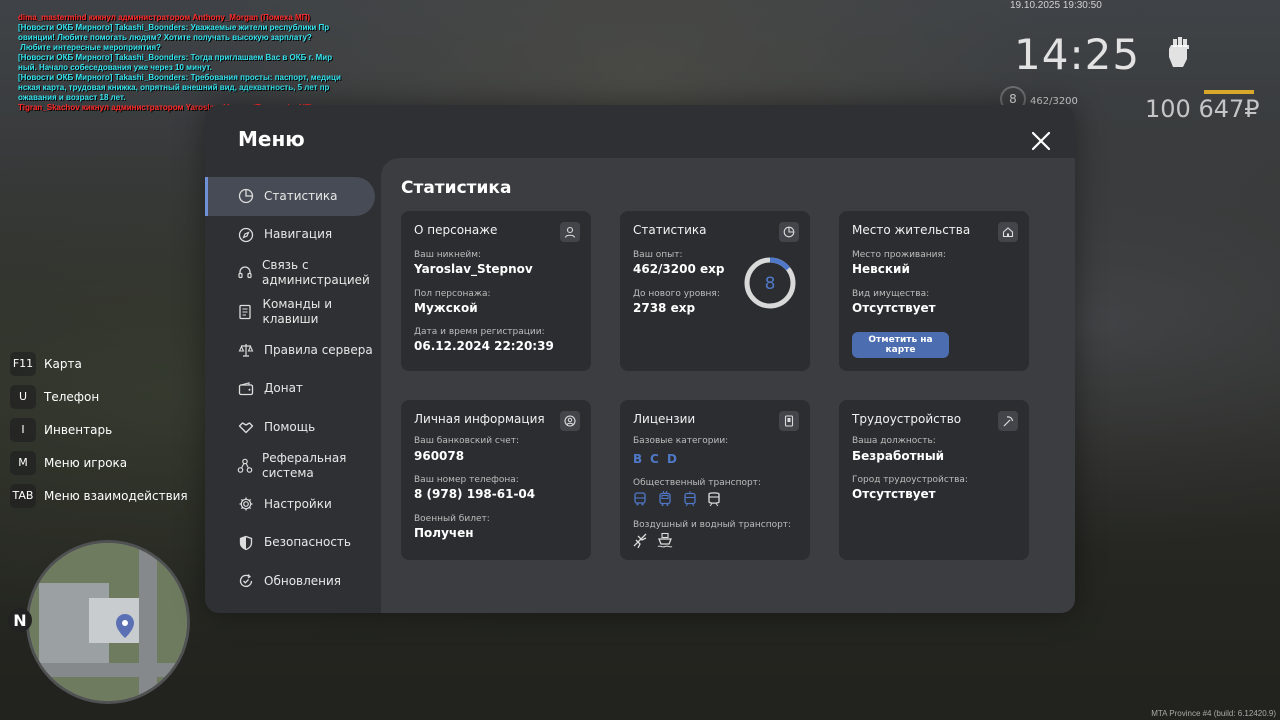  What do you see at coordinates (679, 269) in the screenshot?
I see `exp-value: 462/3200 exp` at bounding box center [679, 269].